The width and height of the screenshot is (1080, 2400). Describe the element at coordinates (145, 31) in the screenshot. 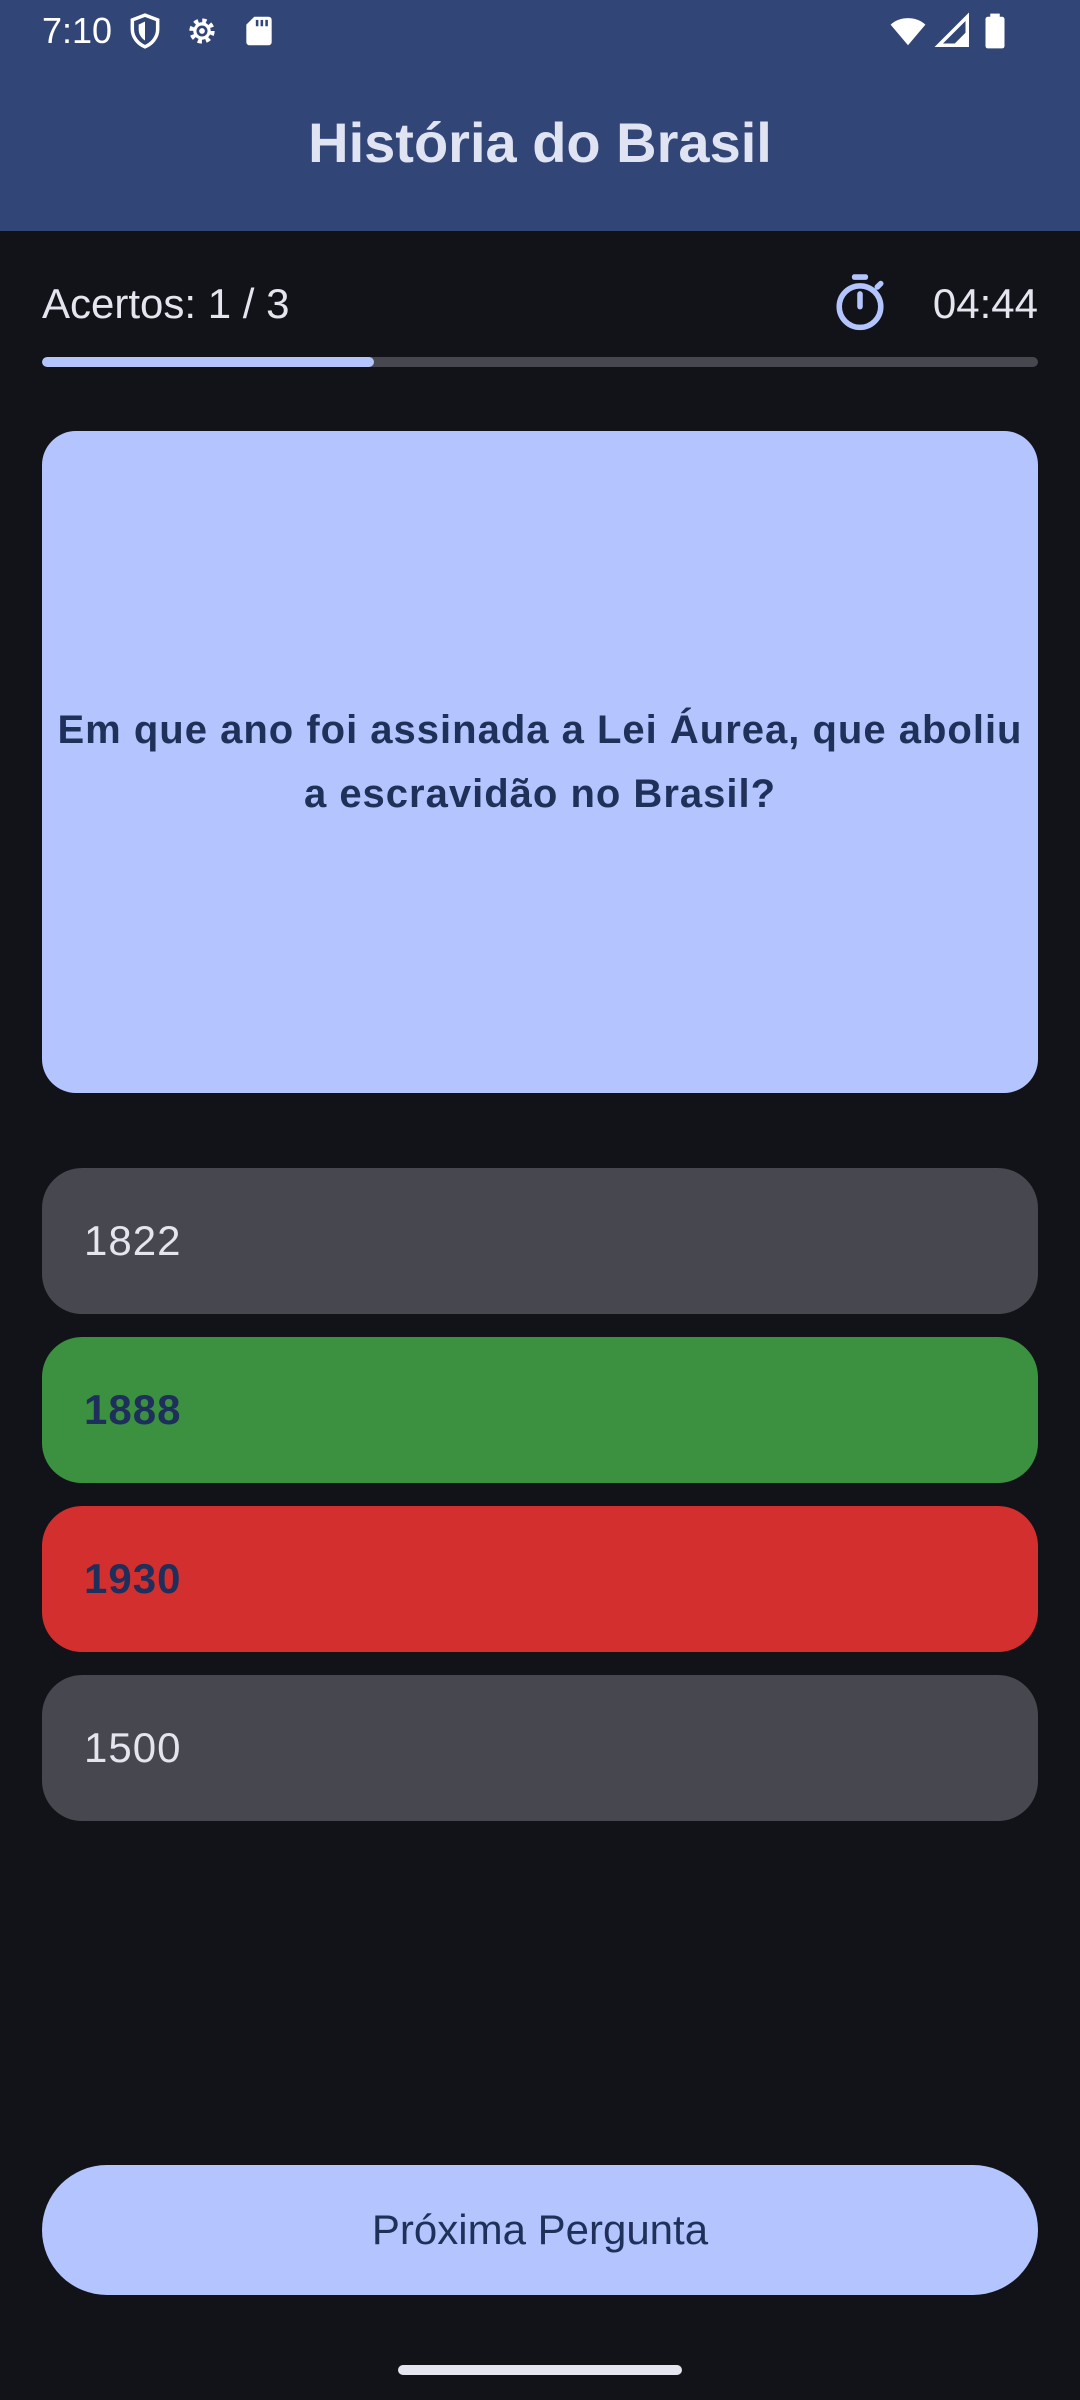

I see `shield-icon` at that location.